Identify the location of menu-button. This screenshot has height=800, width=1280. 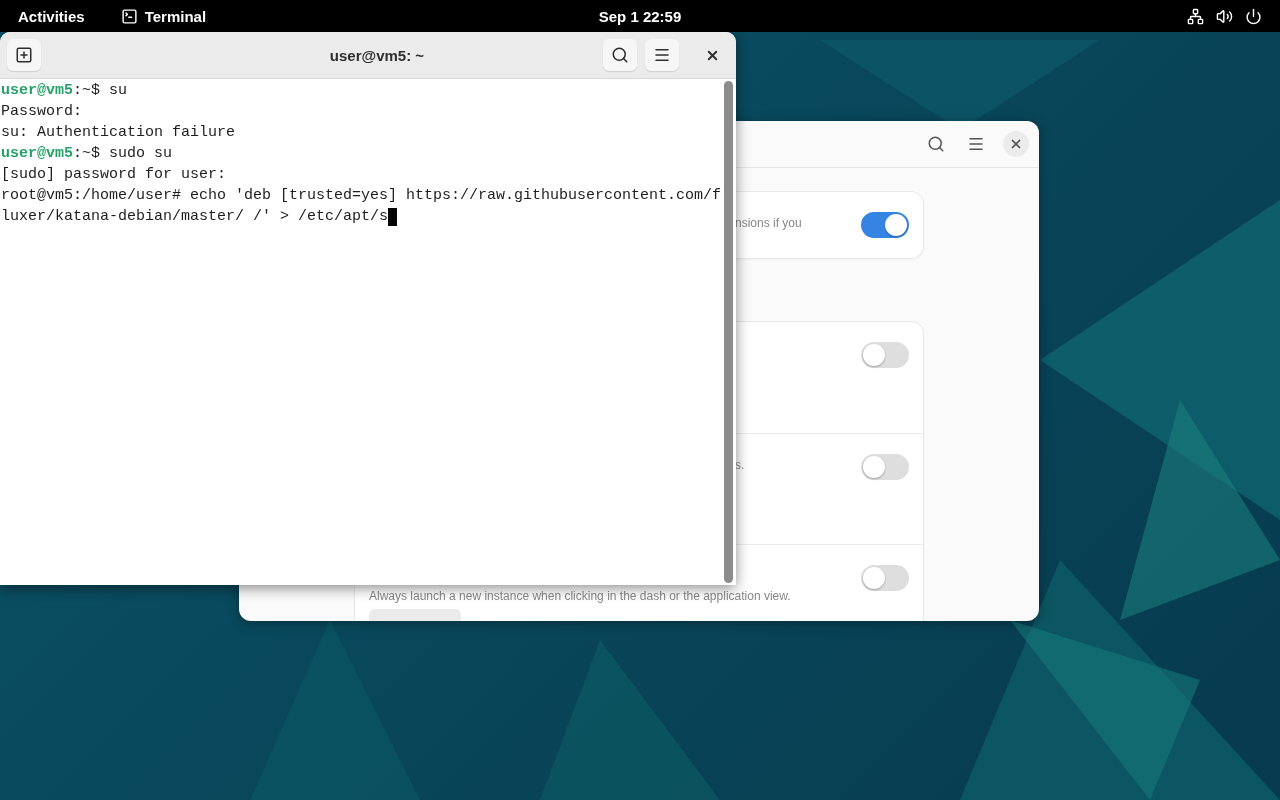
(662, 55).